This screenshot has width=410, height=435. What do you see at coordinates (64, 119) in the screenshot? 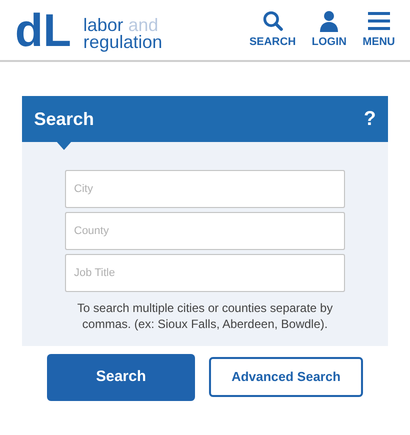
I see `panel-title: Search` at bounding box center [64, 119].